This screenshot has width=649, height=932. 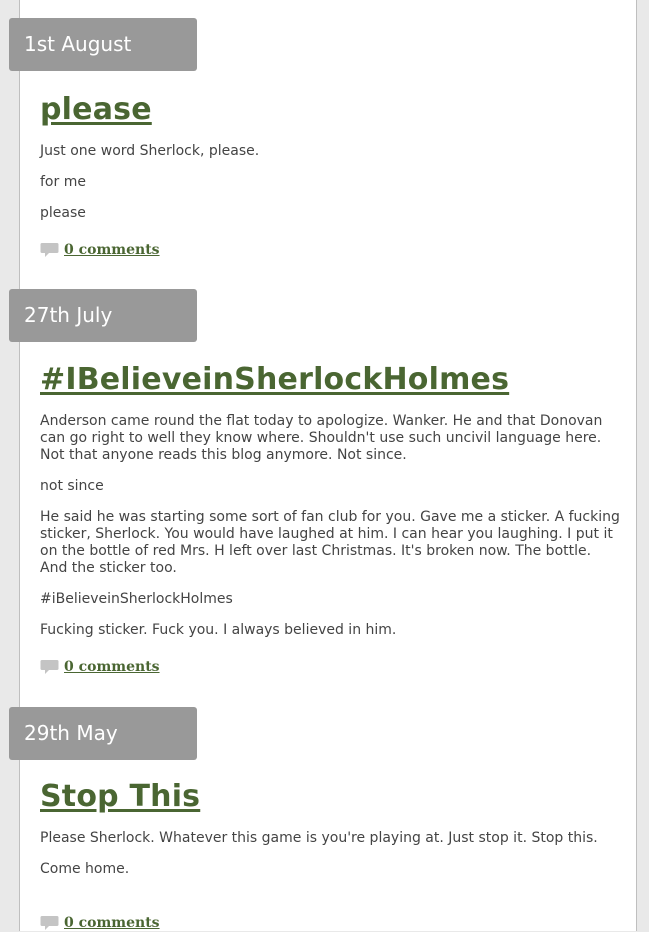 I want to click on post-paragraph: Come home., so click(x=85, y=869).